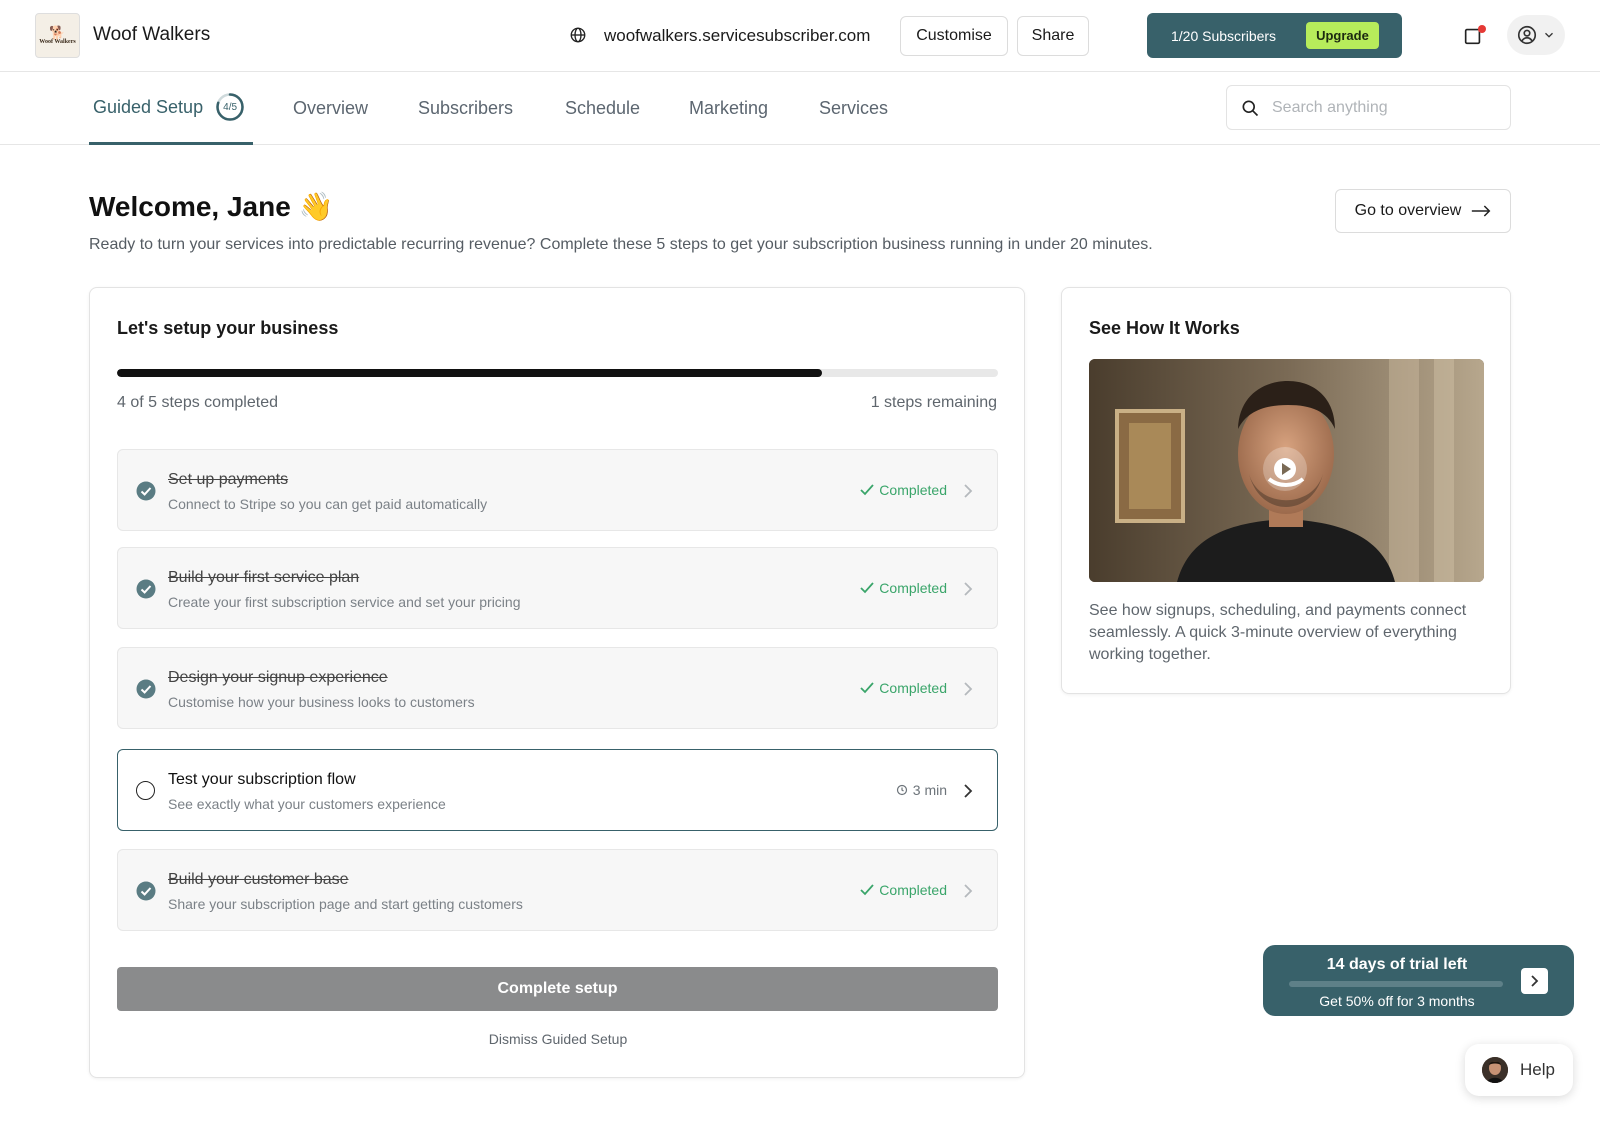  I want to click on dog-icon: 🐕, so click(57, 32).